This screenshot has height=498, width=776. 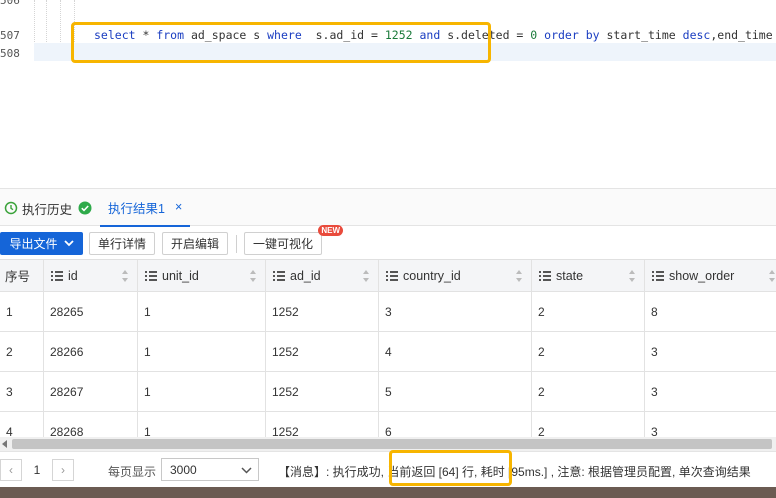 I want to click on history-icon, so click(x=11, y=208).